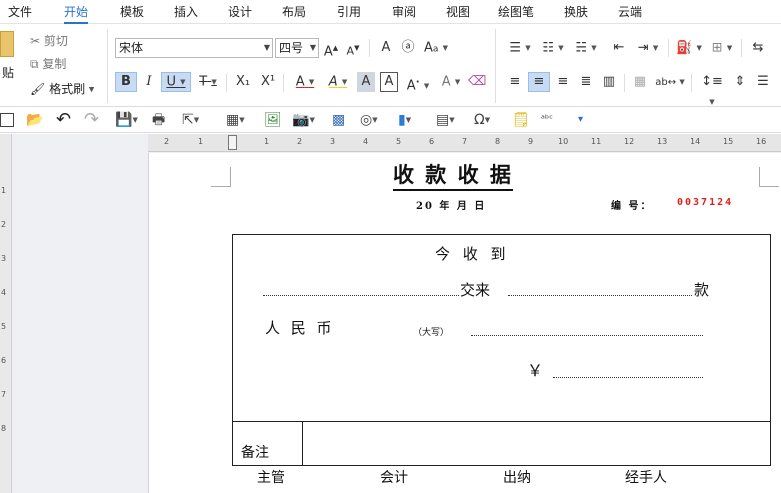 The width and height of the screenshot is (781, 493). What do you see at coordinates (445, 120) in the screenshot?
I see `textbox-button: ▤▼` at bounding box center [445, 120].